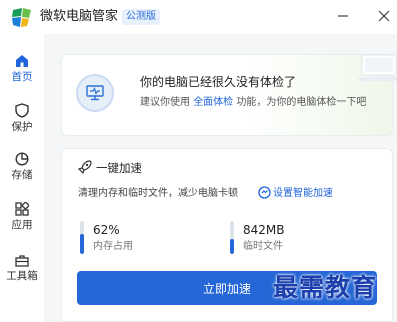  I want to click on temp-files-fill, so click(232, 246).